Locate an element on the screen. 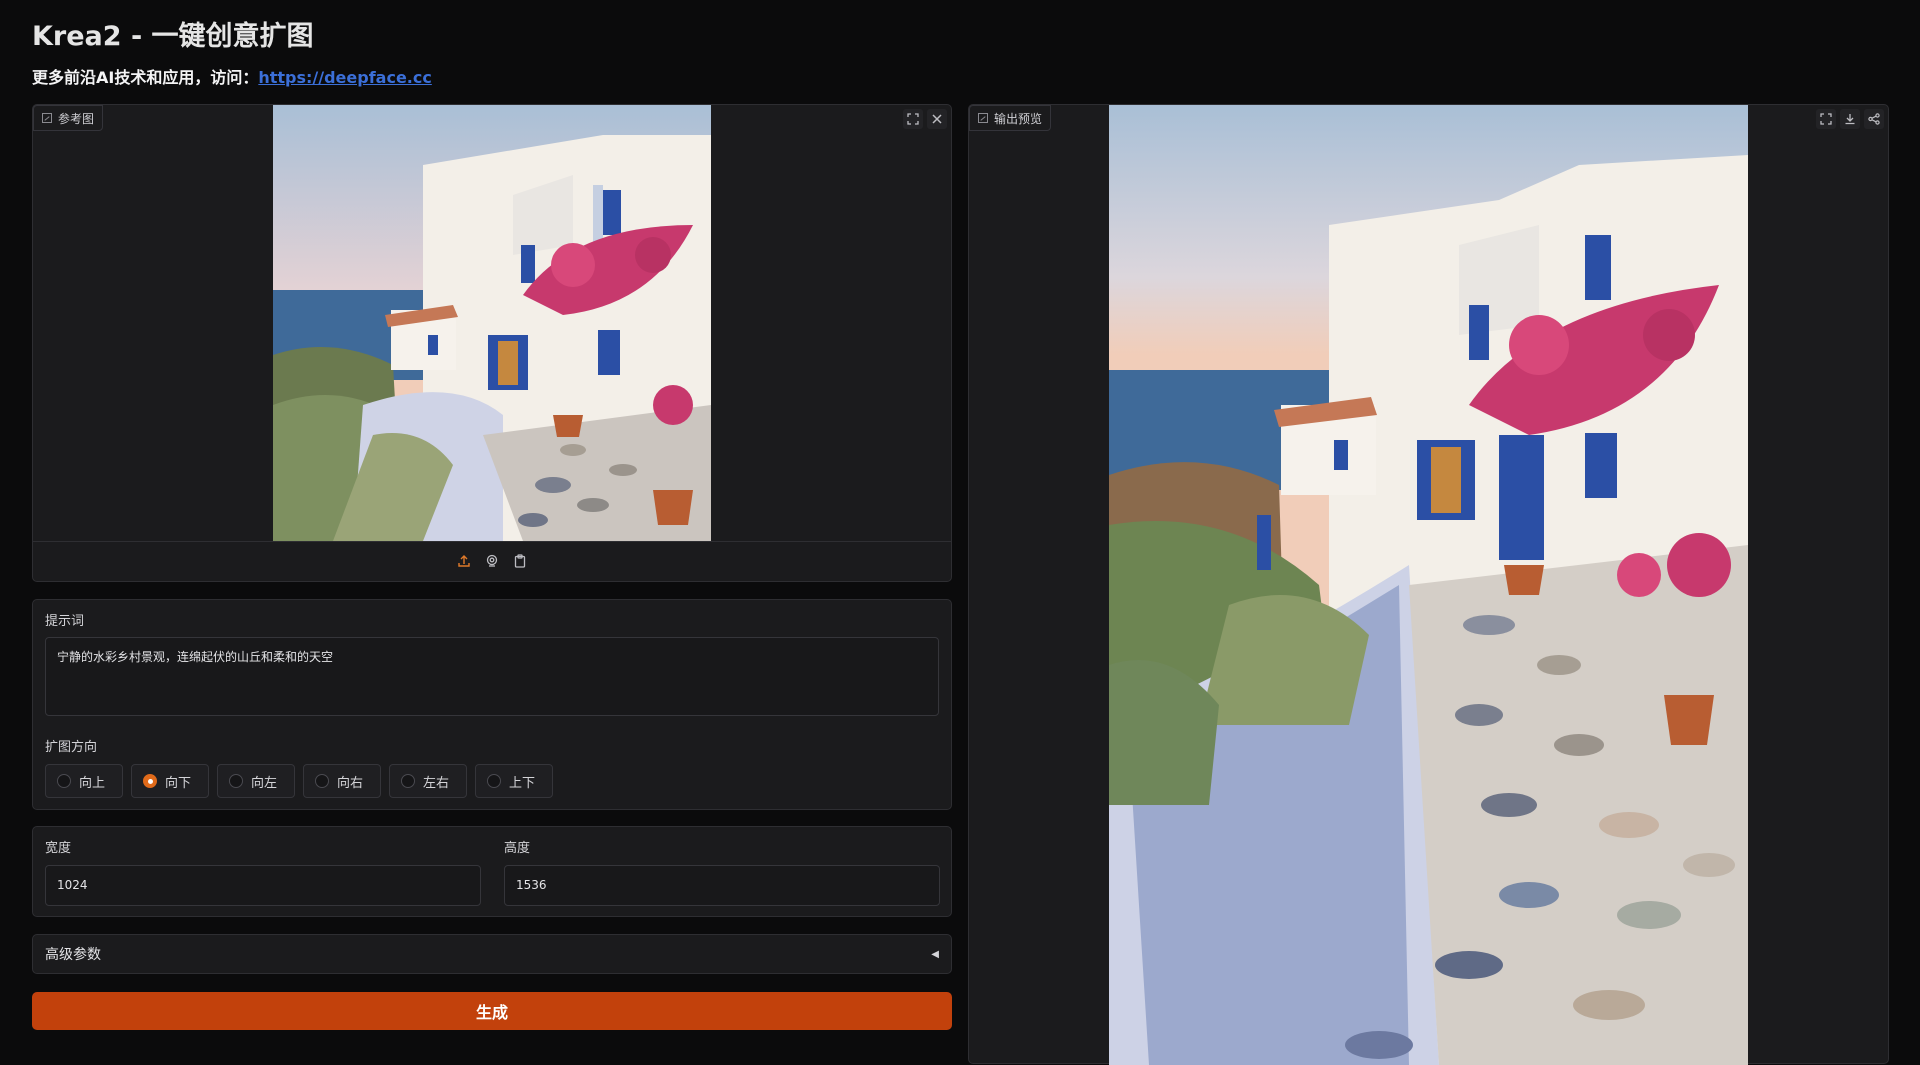 The width and height of the screenshot is (1920, 1065). deepface-link: https://deepface.cc is located at coordinates (345, 77).